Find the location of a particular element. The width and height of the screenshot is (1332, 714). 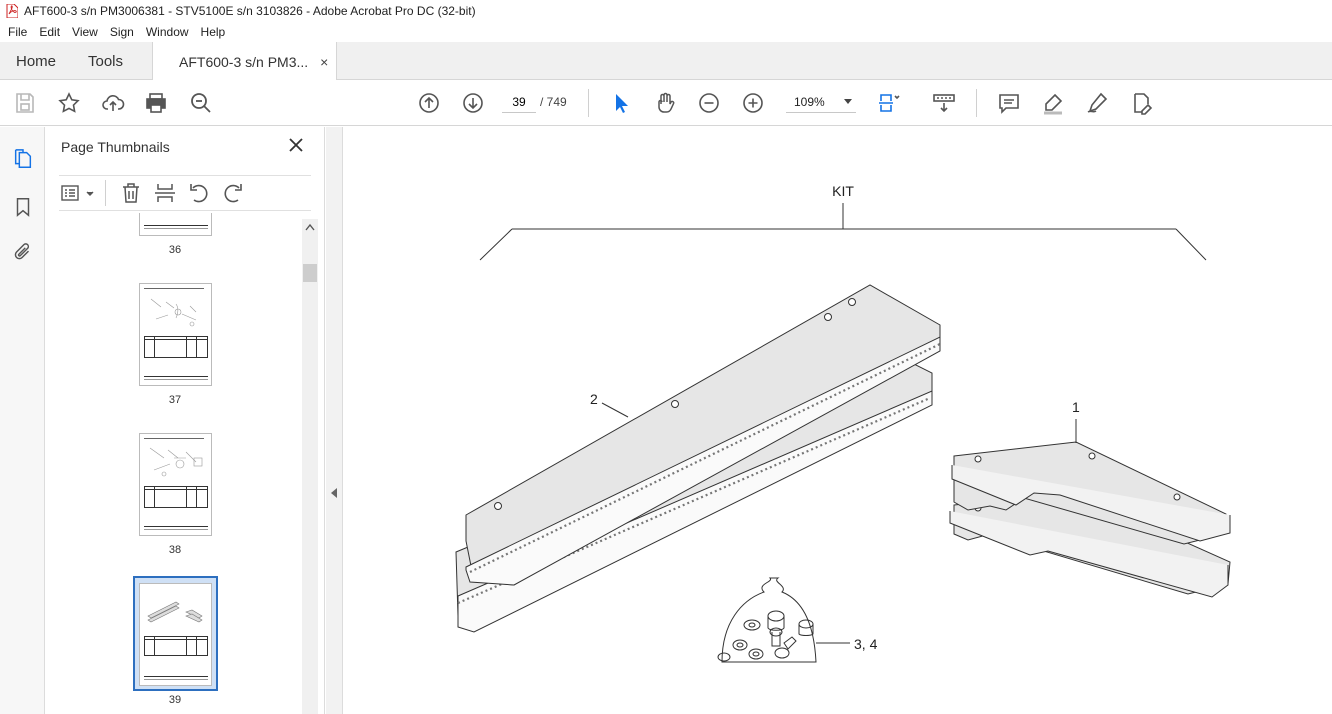

attachment-icon is located at coordinates (23, 252).